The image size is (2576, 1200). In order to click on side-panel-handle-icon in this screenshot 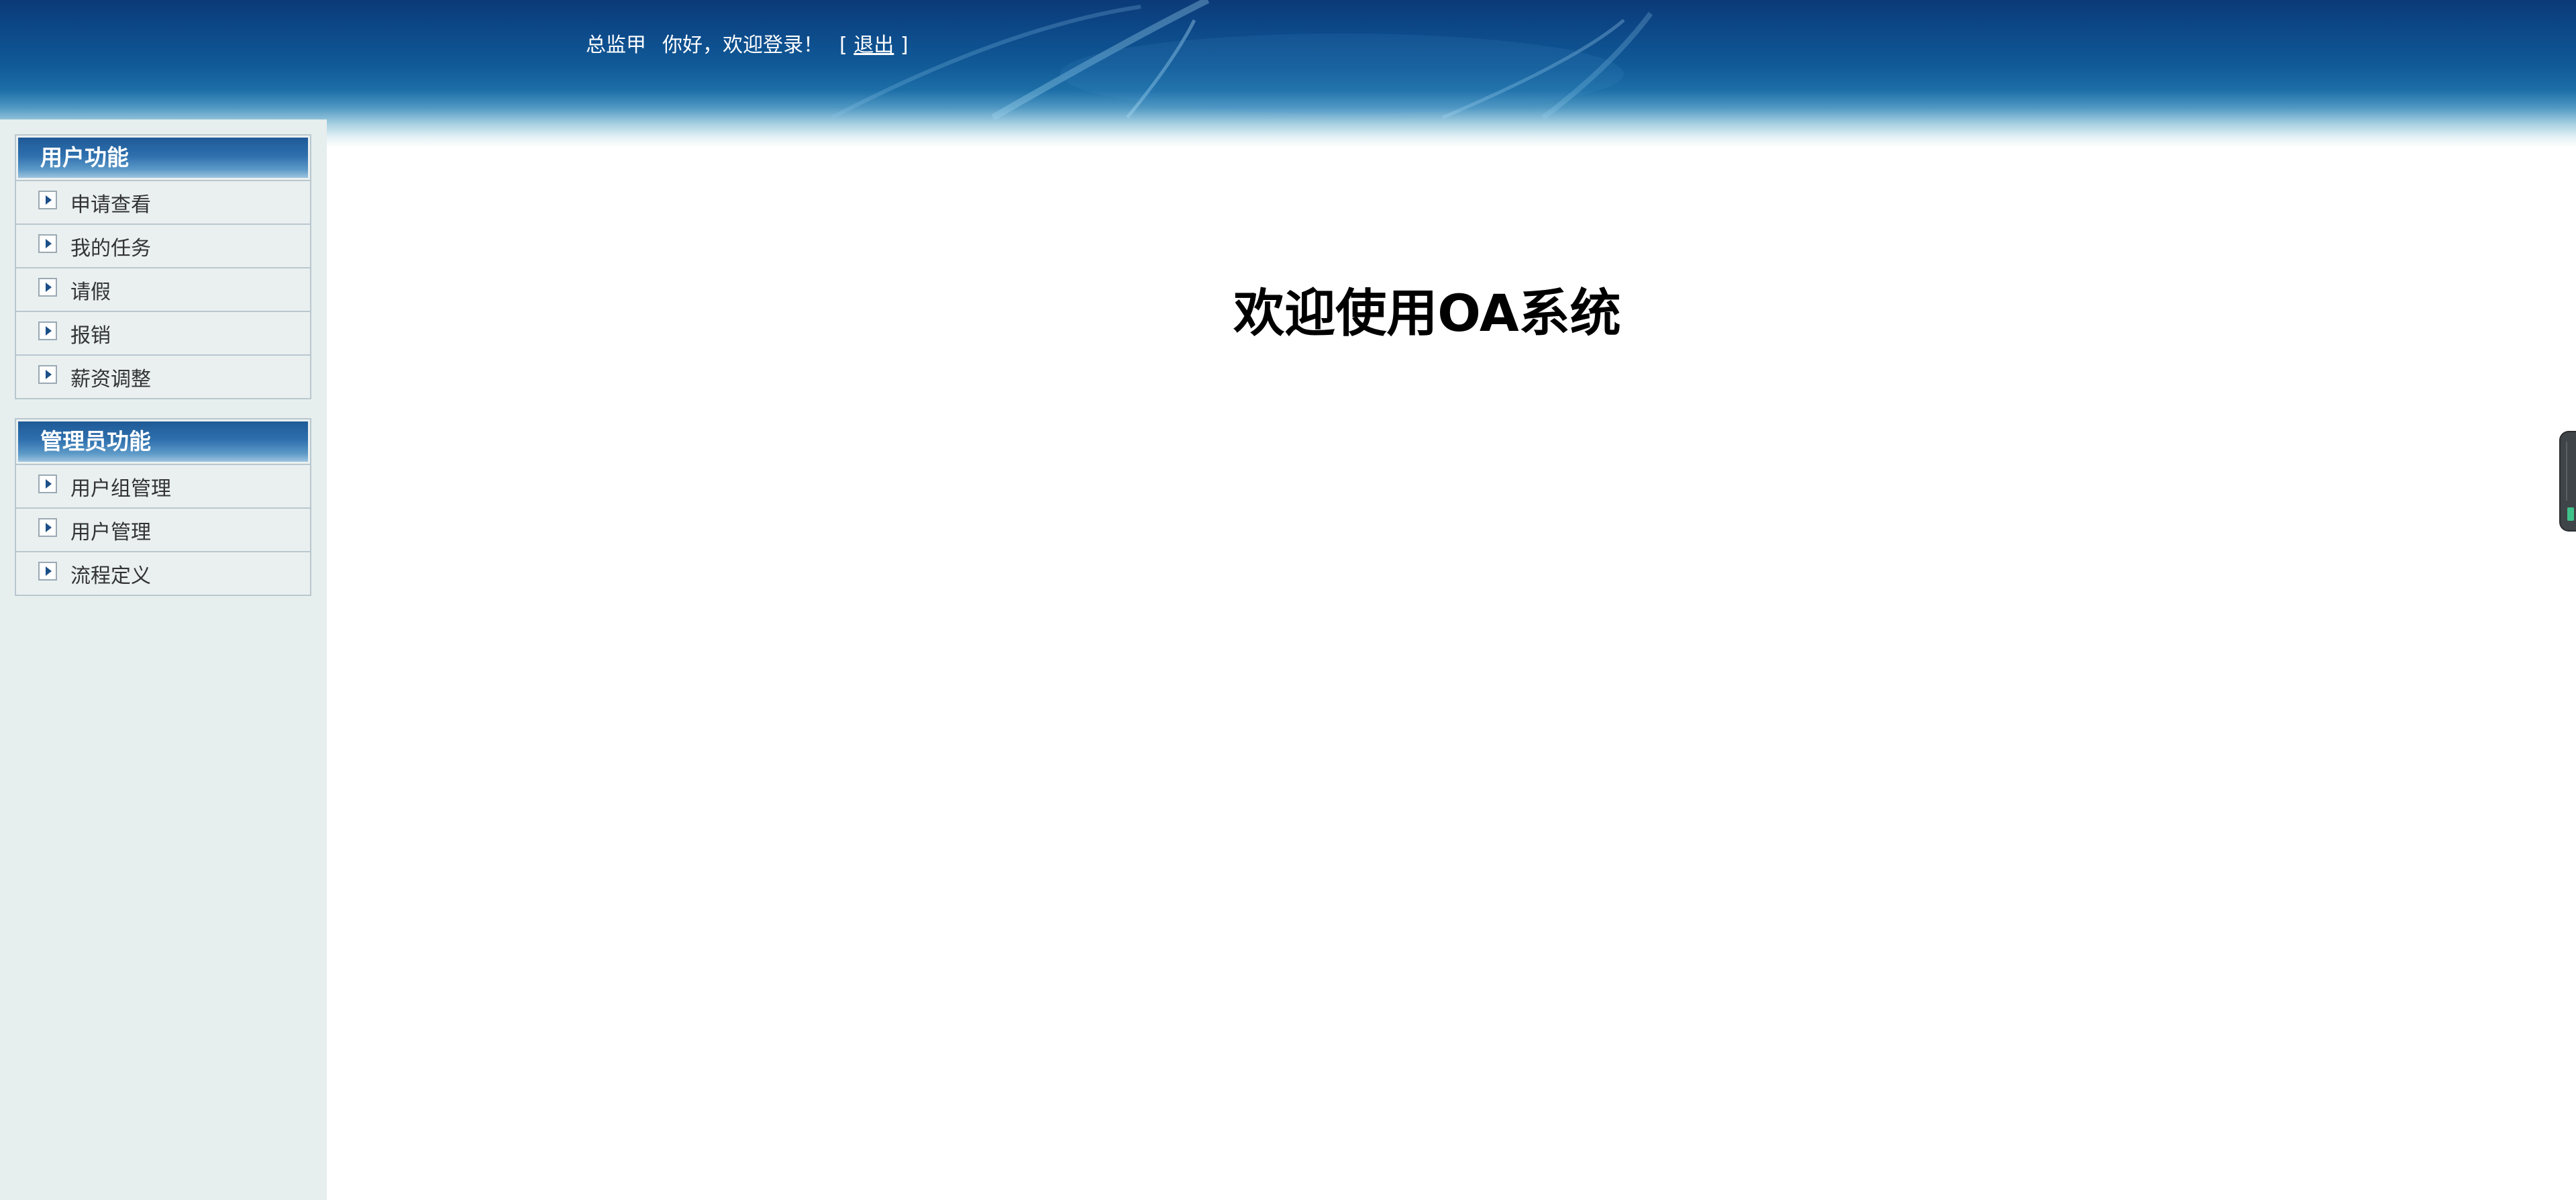, I will do `click(2567, 481)`.